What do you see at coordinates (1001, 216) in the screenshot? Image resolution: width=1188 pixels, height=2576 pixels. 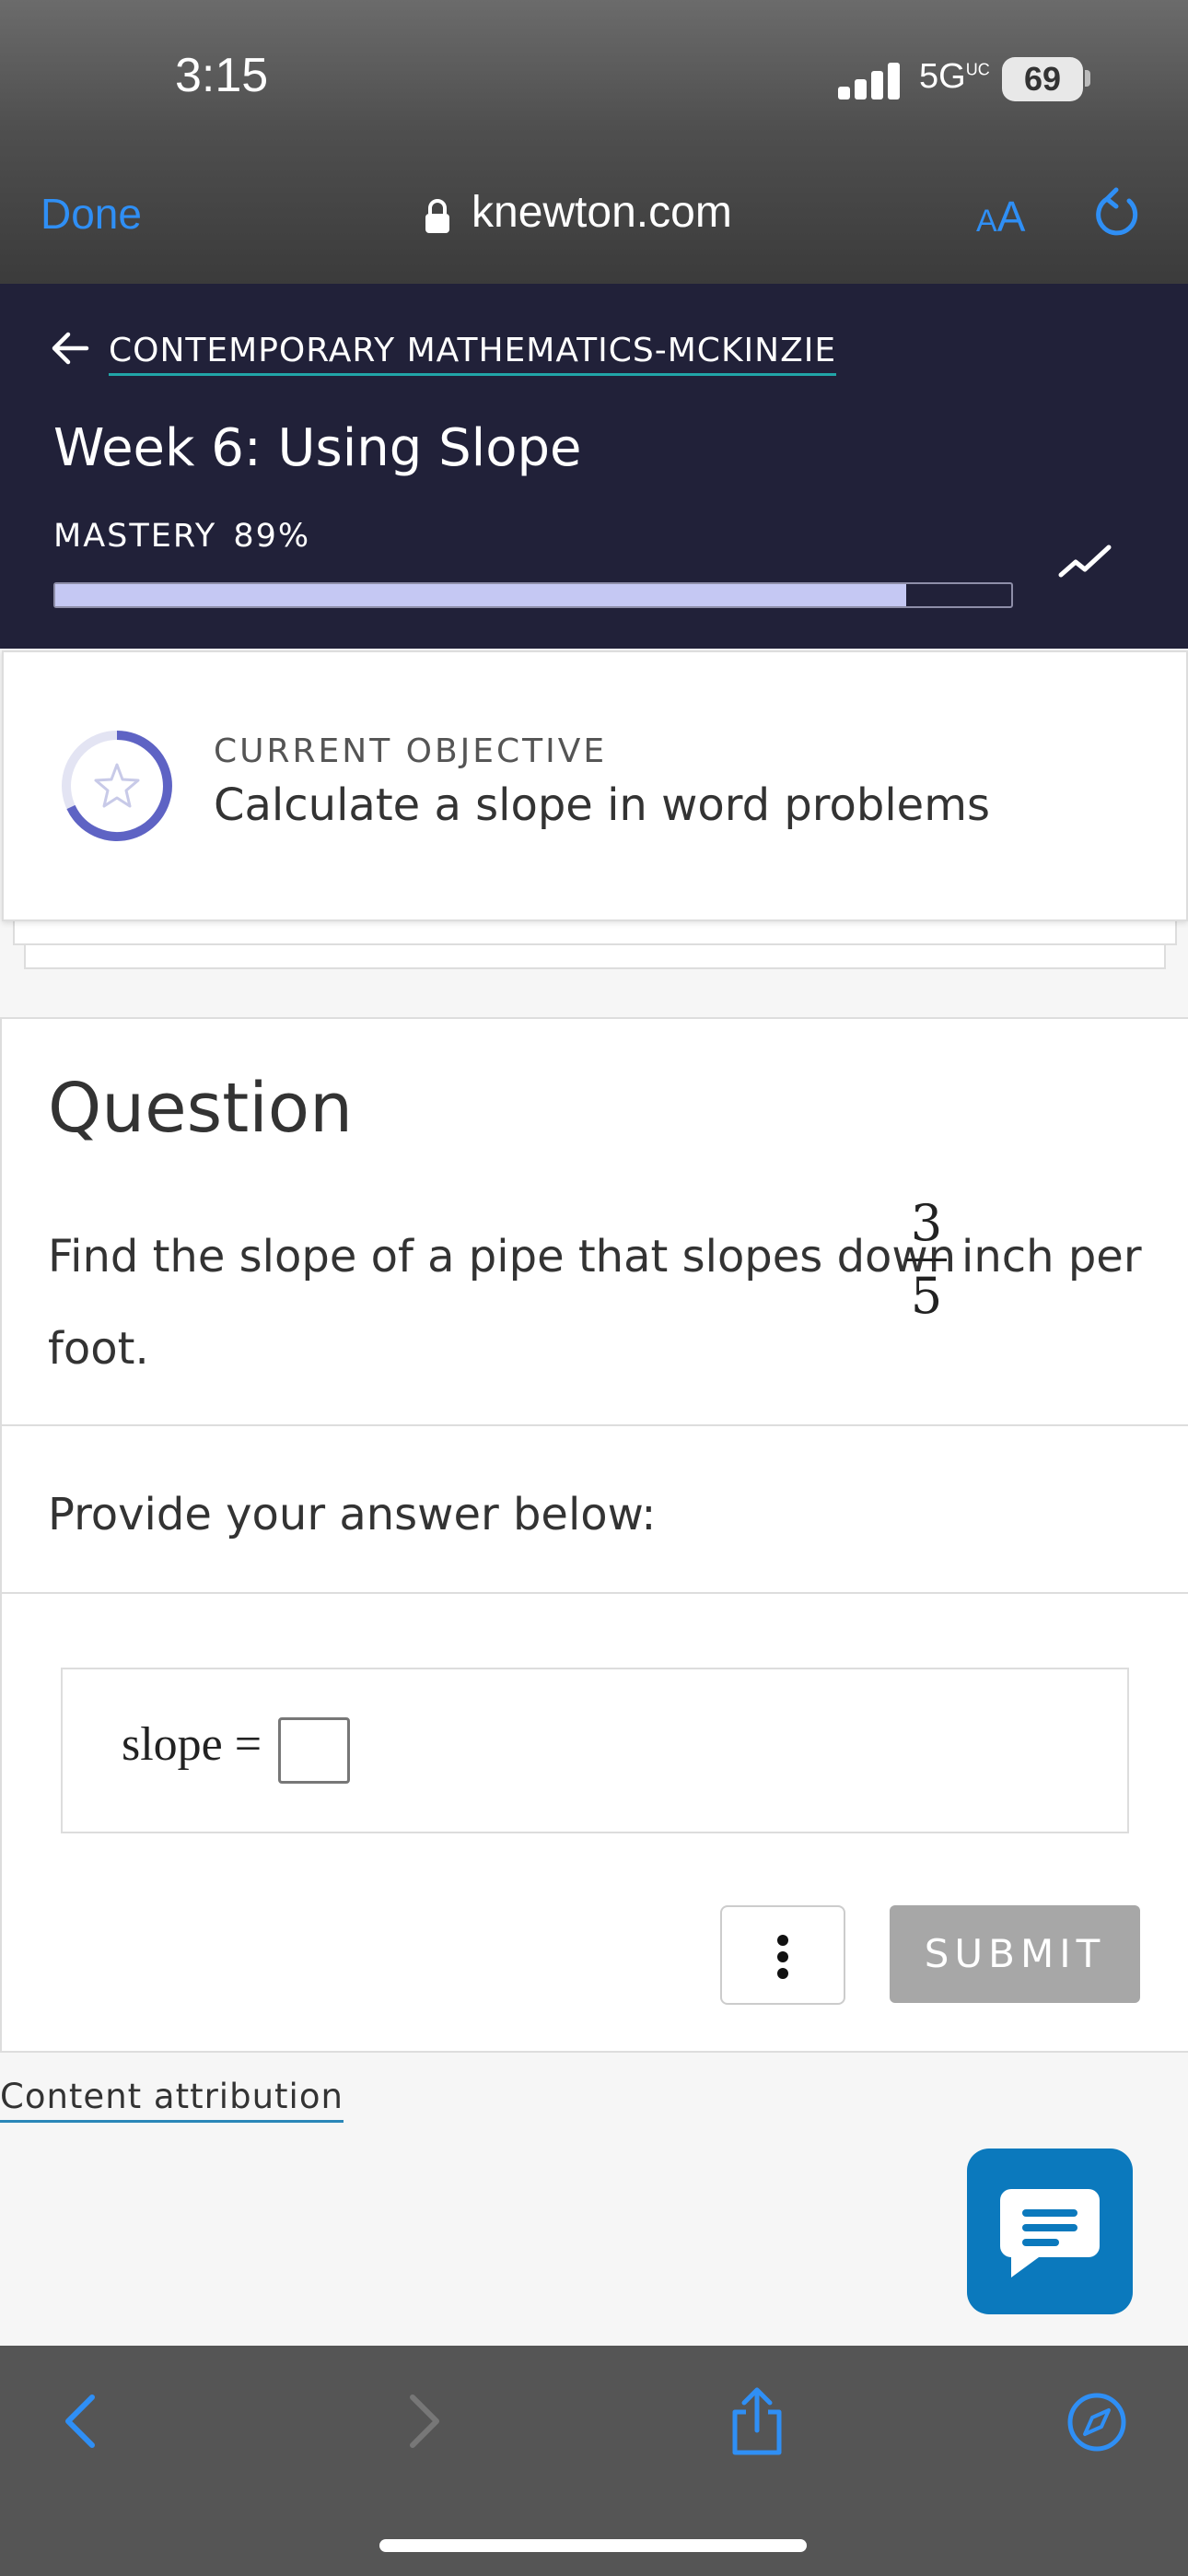 I see `text-size-button: AA` at bounding box center [1001, 216].